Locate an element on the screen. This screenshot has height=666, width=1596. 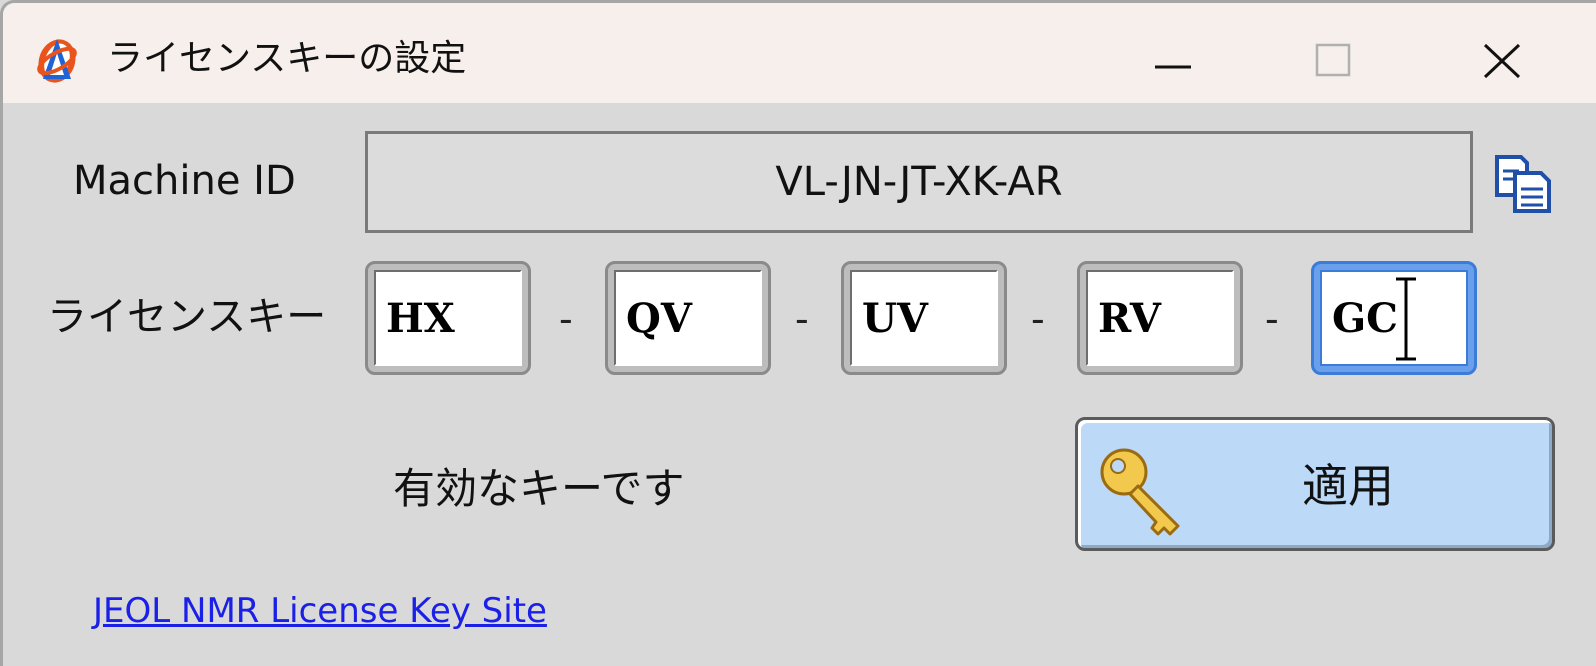
window-title: ライセンスキーの設定 is located at coordinates (287, 58).